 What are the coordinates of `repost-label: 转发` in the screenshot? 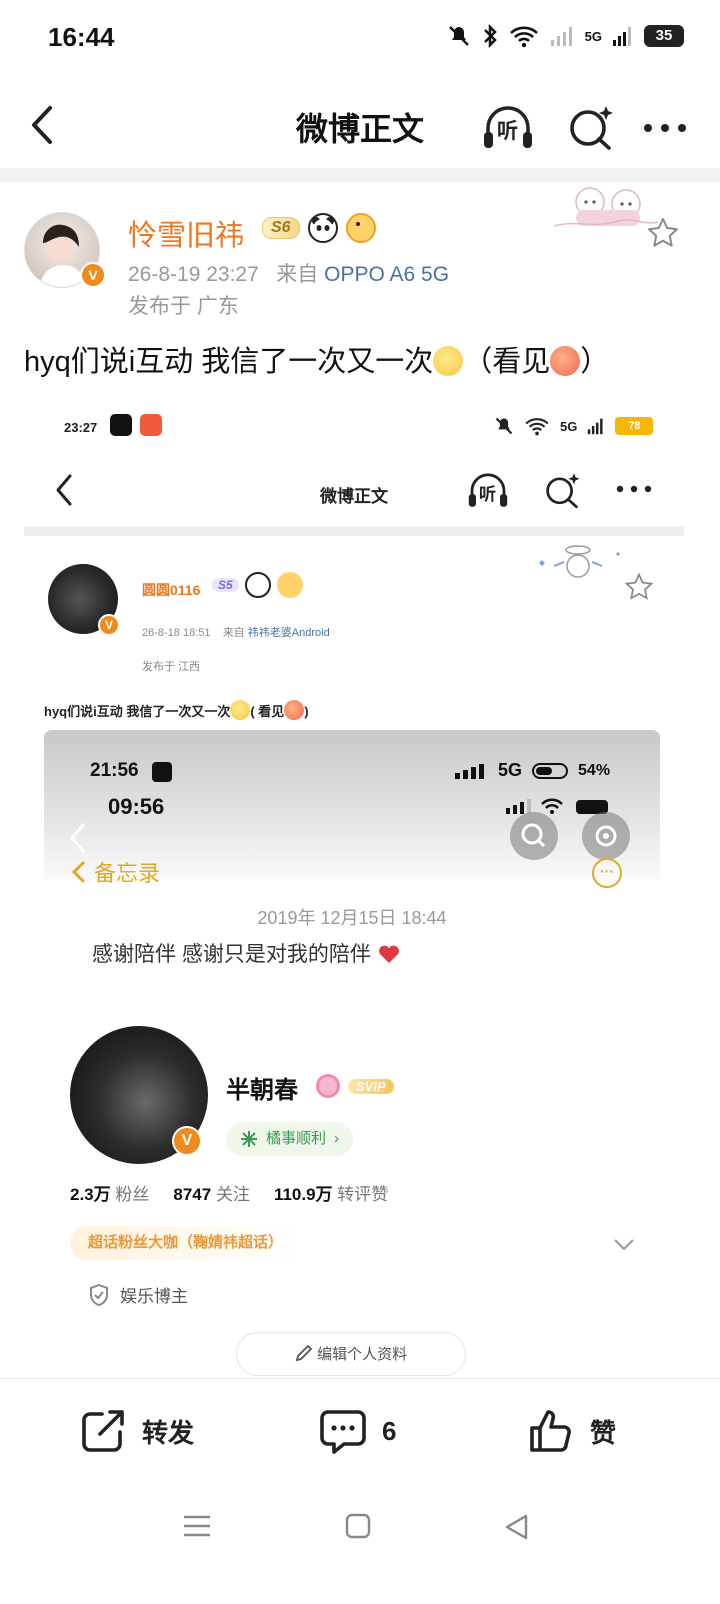 It's located at (168, 1432).